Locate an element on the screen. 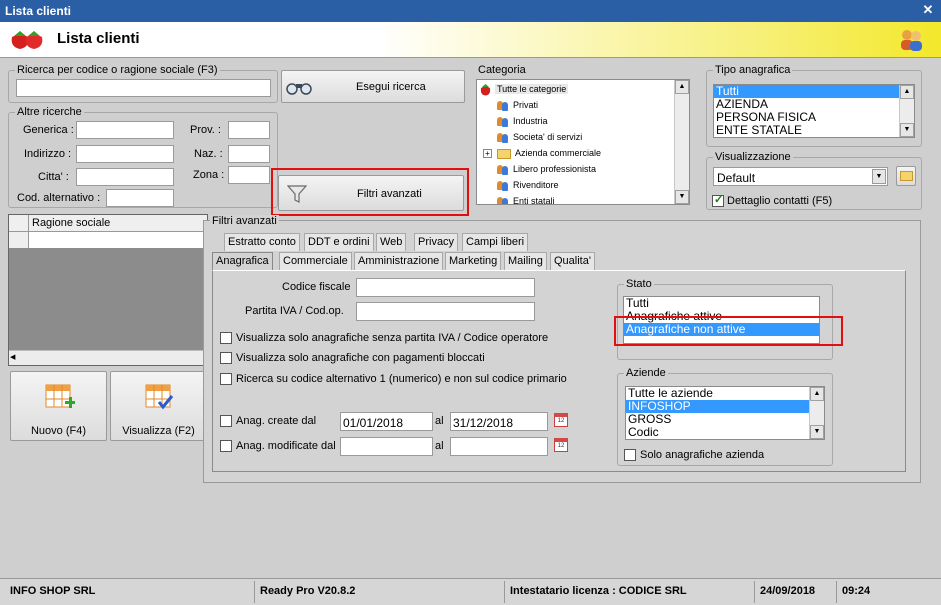 The width and height of the screenshot is (941, 605). category-item: + Azienda commerciale is located at coordinates (542, 153).